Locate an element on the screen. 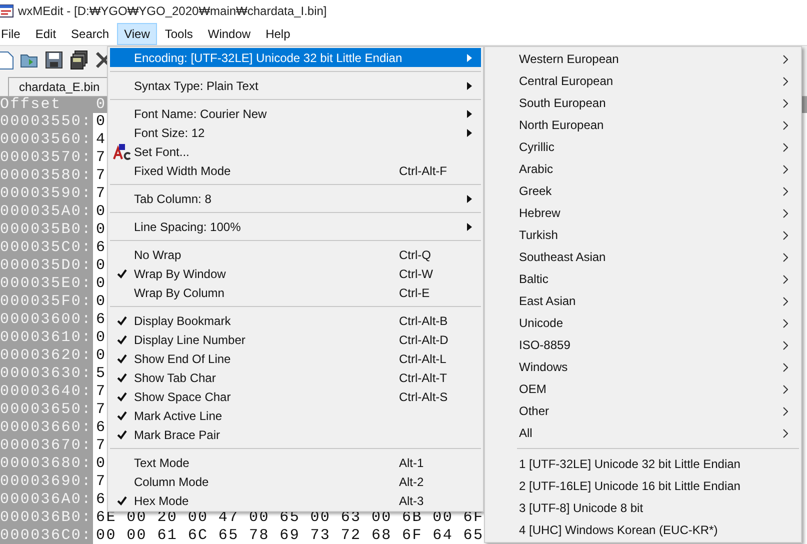 The height and width of the screenshot is (544, 807). menu-item: Unicode is located at coordinates (643, 323).